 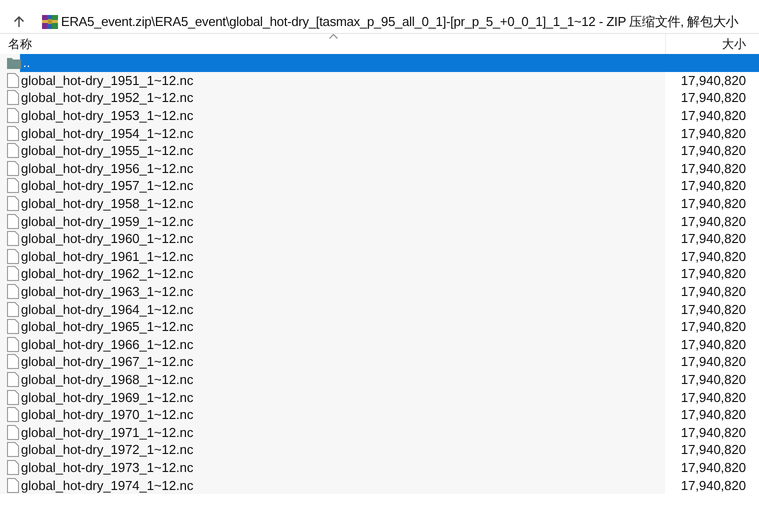 What do you see at coordinates (107, 133) in the screenshot?
I see `file-name: global_hot-dry_1954_1~12.nc` at bounding box center [107, 133].